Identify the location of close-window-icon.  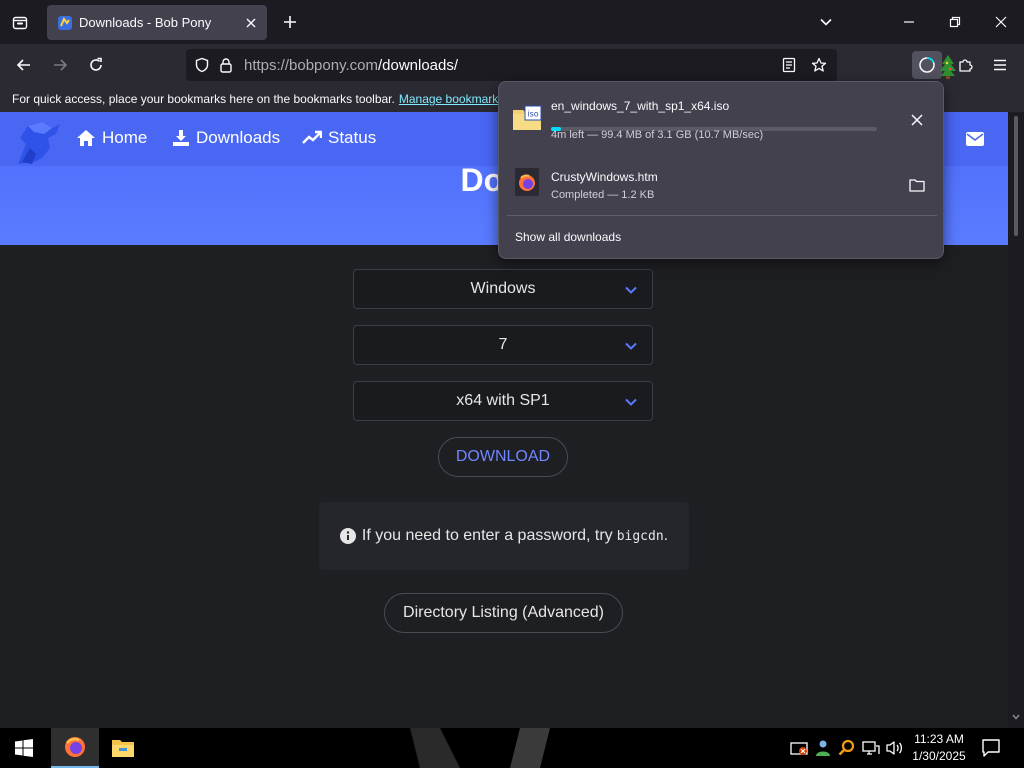
(1001, 22).